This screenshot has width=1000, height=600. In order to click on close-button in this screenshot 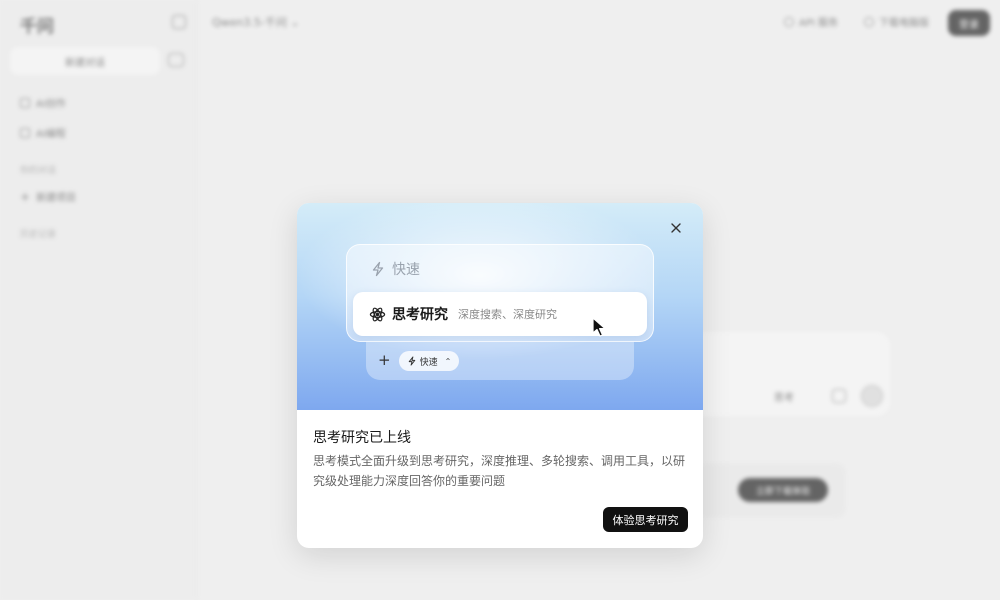, I will do `click(676, 228)`.